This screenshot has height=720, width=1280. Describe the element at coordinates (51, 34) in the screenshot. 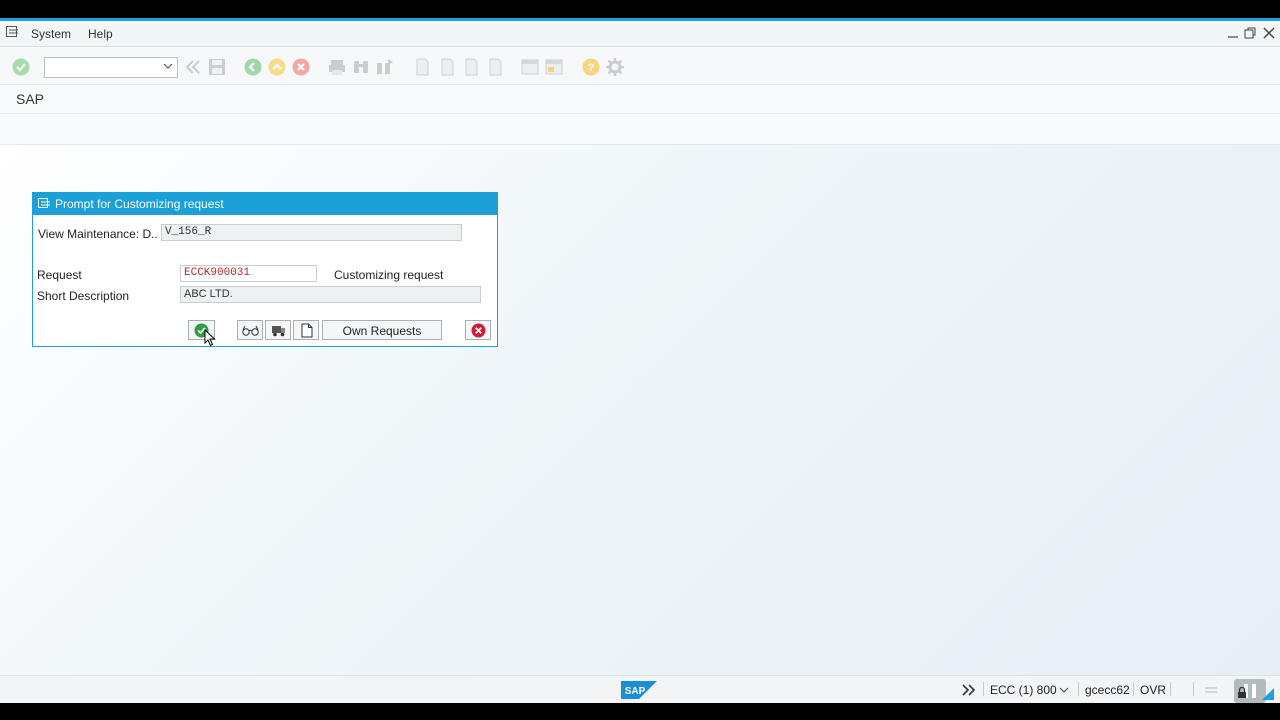

I see `menu-system: System` at that location.